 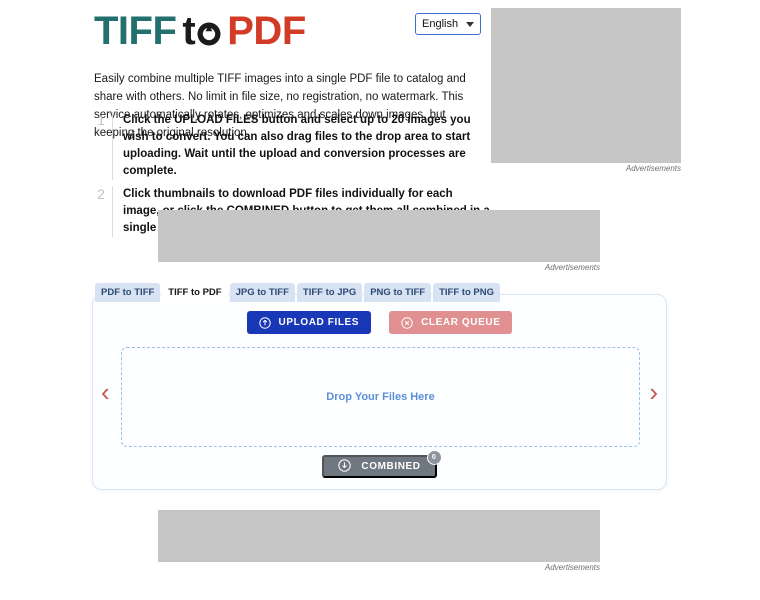 I want to click on logo-text-pdf: PDF, so click(x=266, y=31).